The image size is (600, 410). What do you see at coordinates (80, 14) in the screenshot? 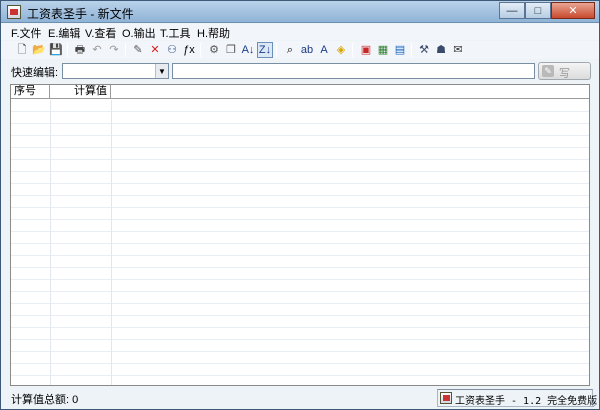
I see `window-title: 工资表圣手 - 新文件` at bounding box center [80, 14].